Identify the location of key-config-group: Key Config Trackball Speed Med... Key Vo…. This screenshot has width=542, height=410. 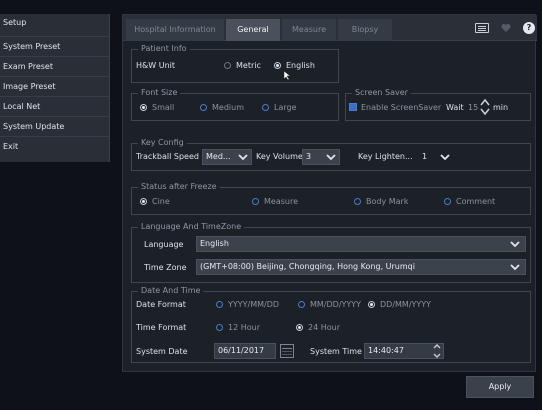
(331, 154).